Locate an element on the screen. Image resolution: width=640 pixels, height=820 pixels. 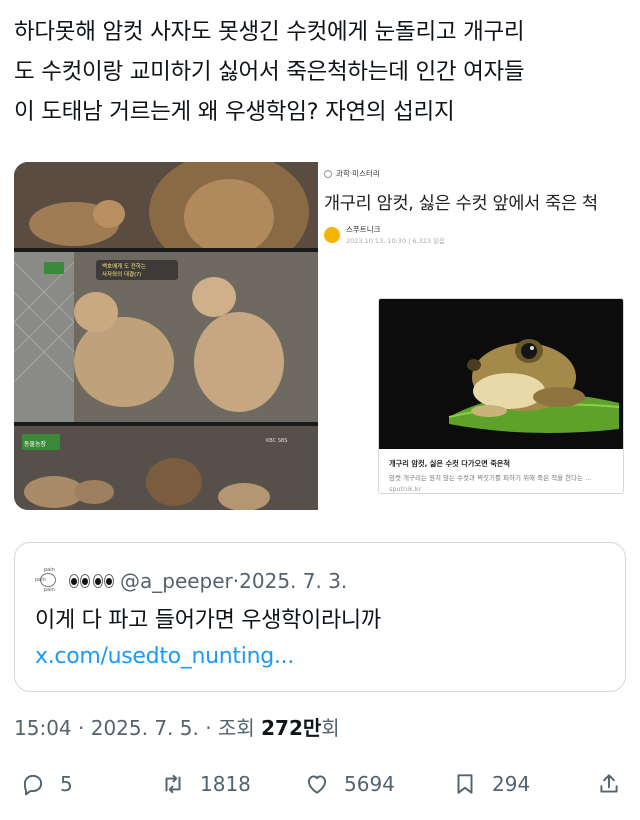
repost-button: 1818 is located at coordinates (205, 784).